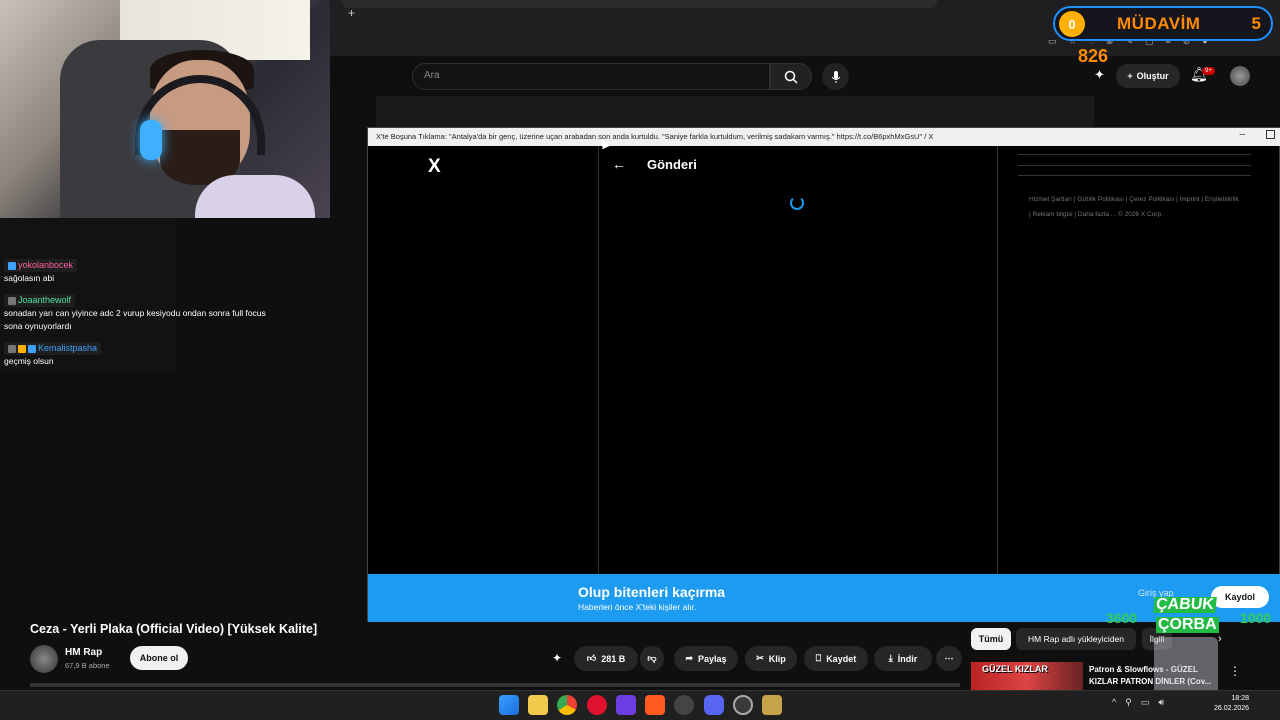 The height and width of the screenshot is (720, 1280). What do you see at coordinates (640, 705) in the screenshot?
I see `taskbar` at bounding box center [640, 705].